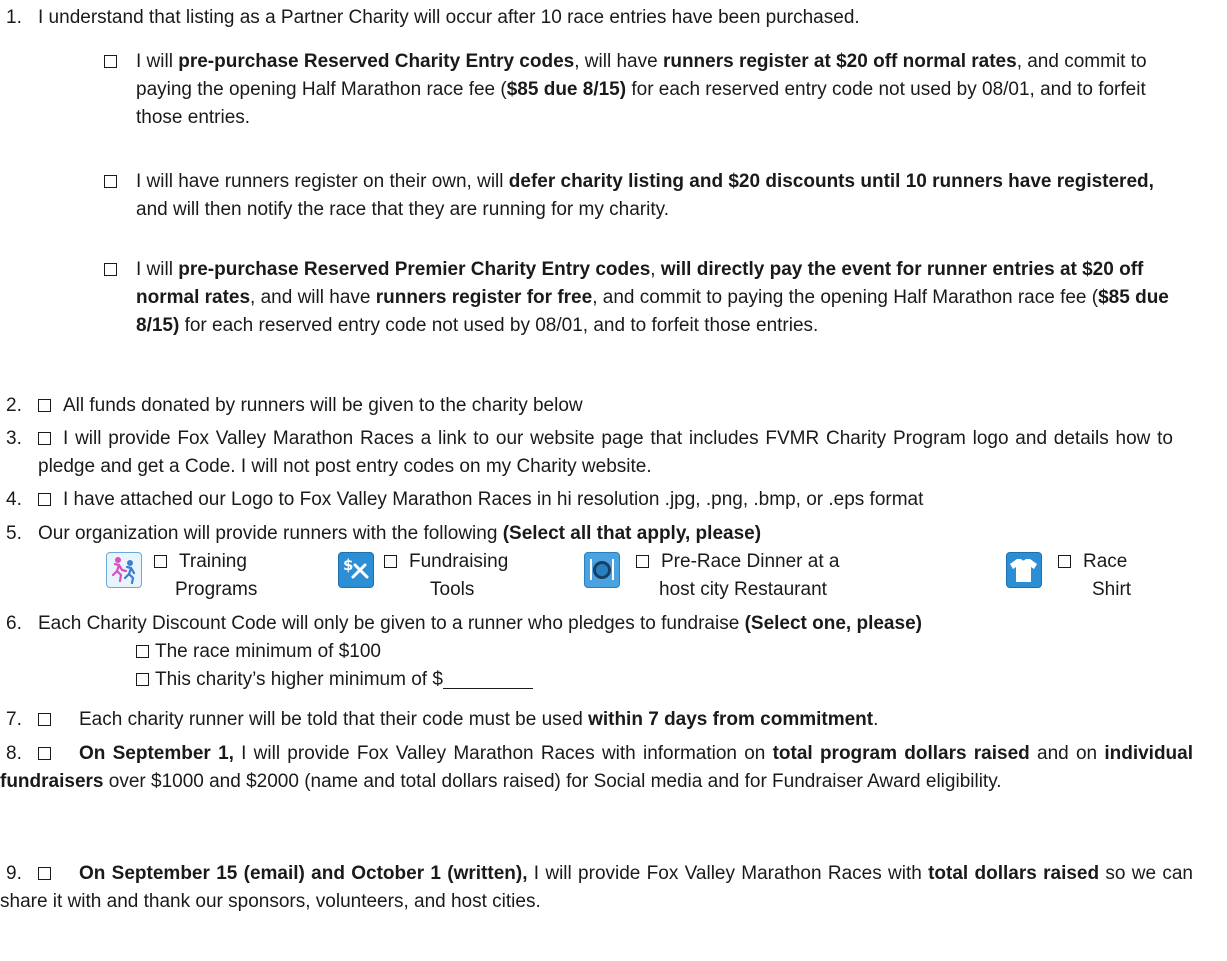 The width and height of the screenshot is (1227, 961). What do you see at coordinates (44, 438) in the screenshot?
I see `checkbox-website-link` at bounding box center [44, 438].